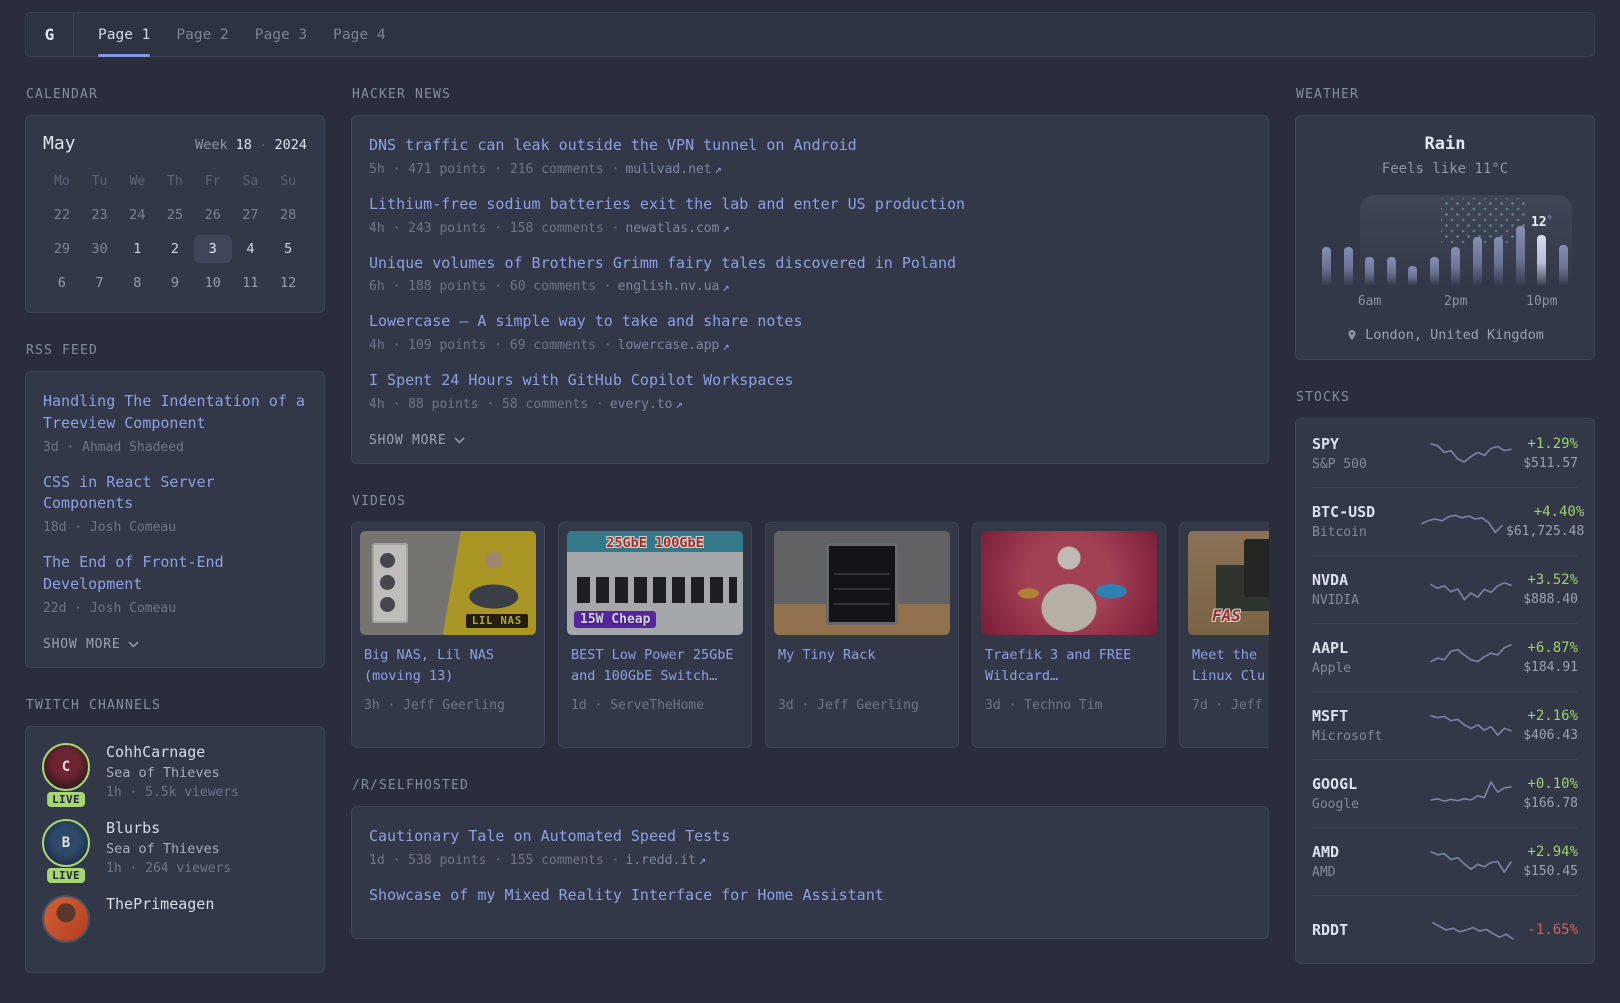 The height and width of the screenshot is (1003, 1620). What do you see at coordinates (1445, 589) in the screenshot?
I see `stock-row: NVDA NVIDIA +3.52% $888.40` at bounding box center [1445, 589].